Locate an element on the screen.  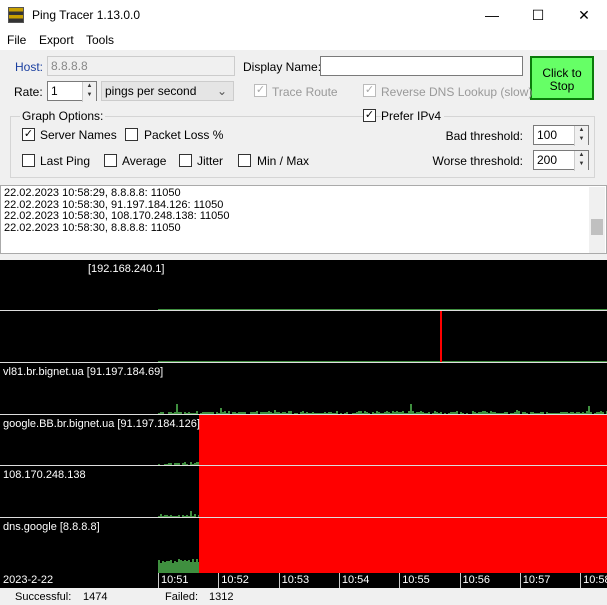
average-label: Average is located at coordinates (144, 161).